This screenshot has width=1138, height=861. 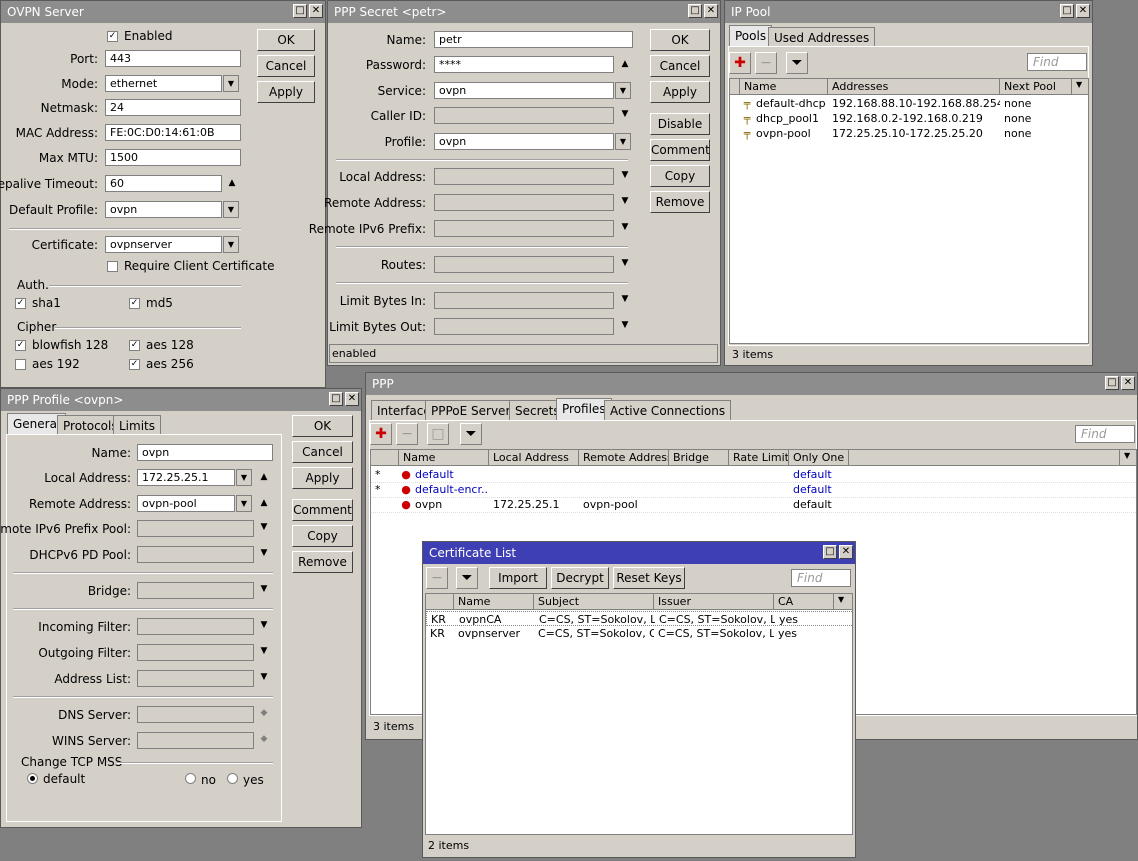 I want to click on limit-in-field, so click(x=524, y=300).